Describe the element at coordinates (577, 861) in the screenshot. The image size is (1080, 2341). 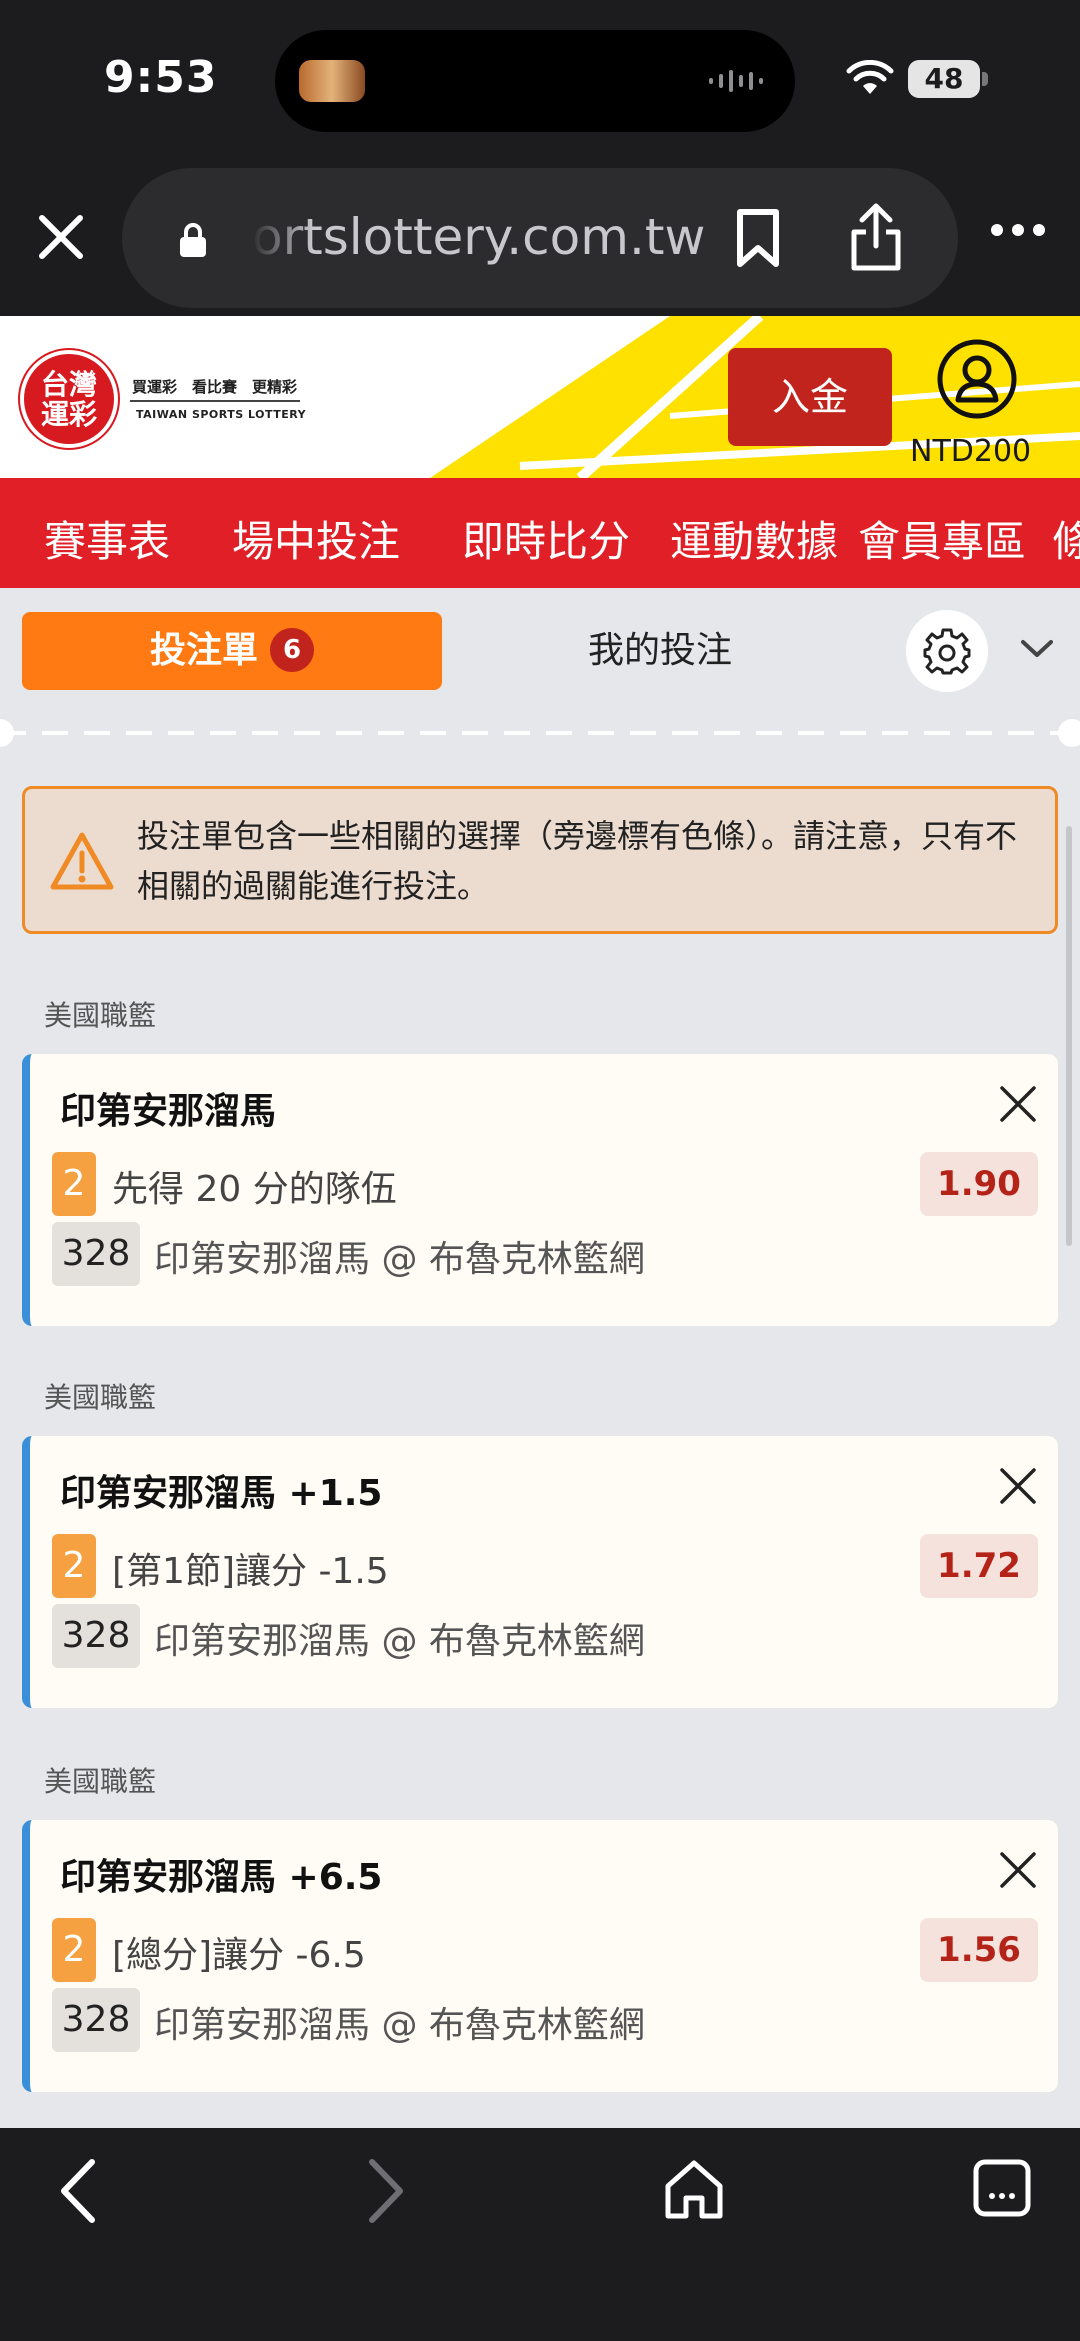
I see `warning-text: 投注單包含一些相關的選擇（旁邊標有色條）。請注意，只有不相關的過關能進行投注。` at that location.